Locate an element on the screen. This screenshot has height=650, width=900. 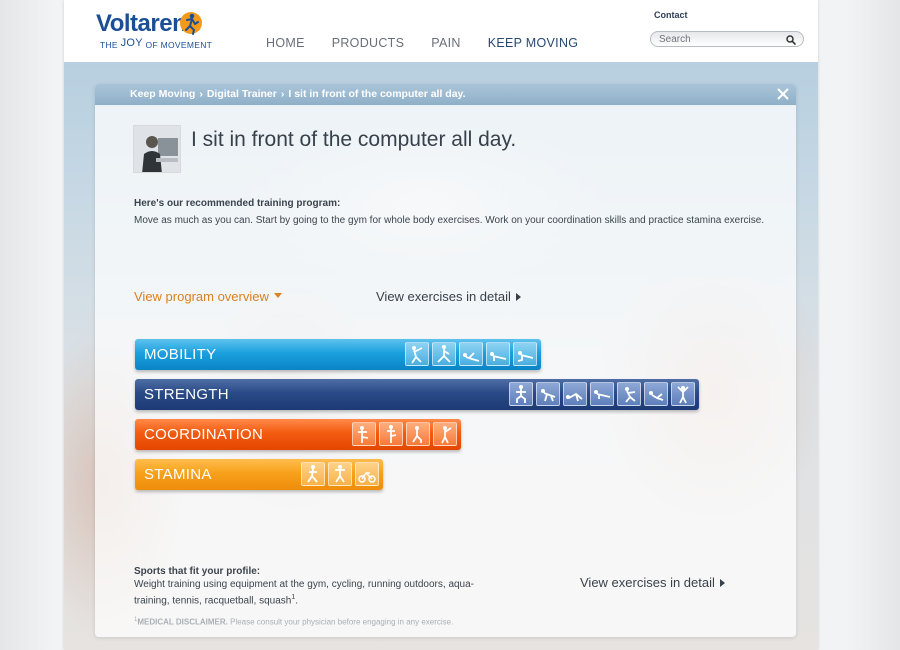
breadcrumb-digital-trainer: Digital Trainer is located at coordinates (242, 94).